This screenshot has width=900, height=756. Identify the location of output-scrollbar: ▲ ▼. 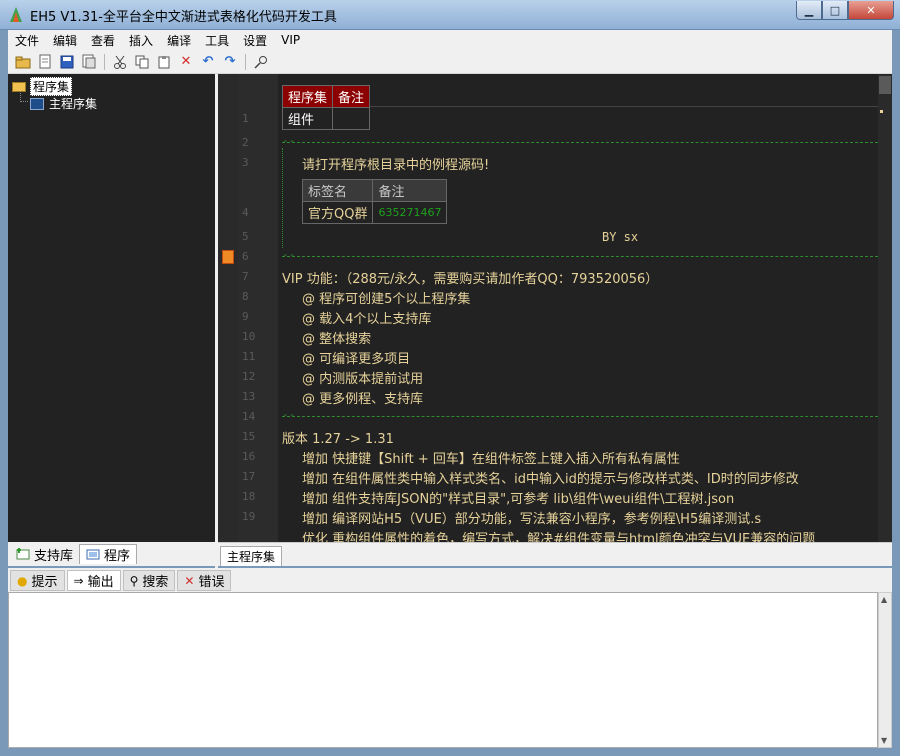
(885, 670).